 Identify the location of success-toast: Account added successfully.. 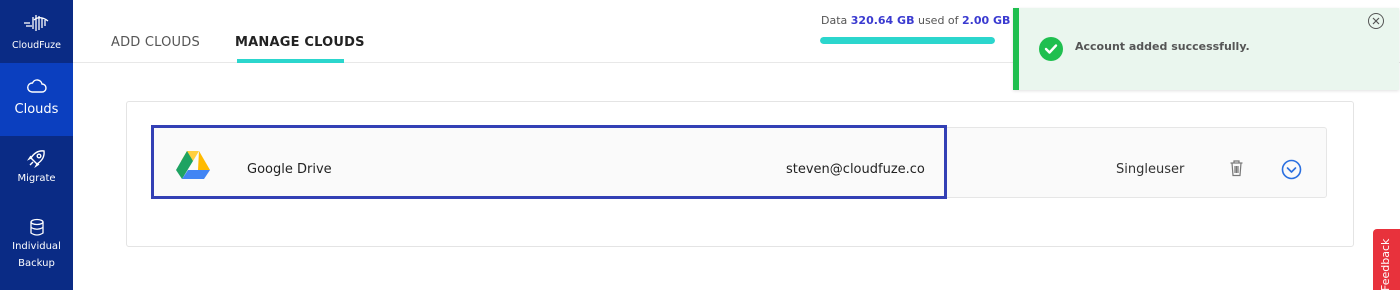
(1206, 49).